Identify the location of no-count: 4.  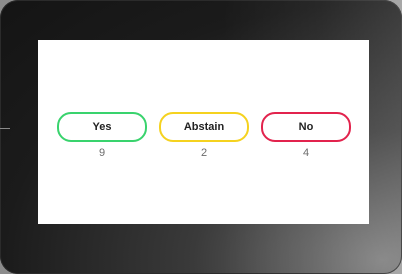
(306, 153).